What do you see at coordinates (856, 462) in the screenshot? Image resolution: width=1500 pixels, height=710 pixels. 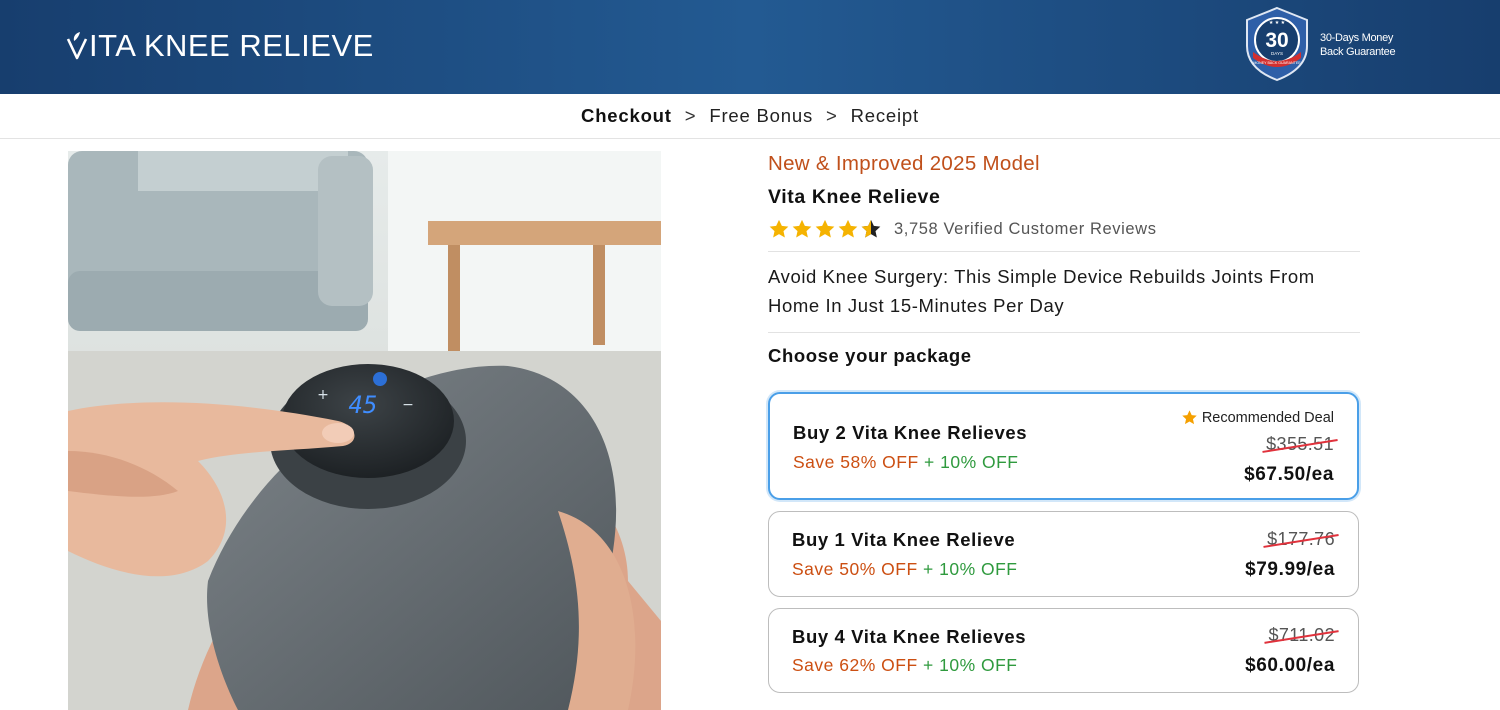 I see `savings-primary: Save 58% OFF` at bounding box center [856, 462].